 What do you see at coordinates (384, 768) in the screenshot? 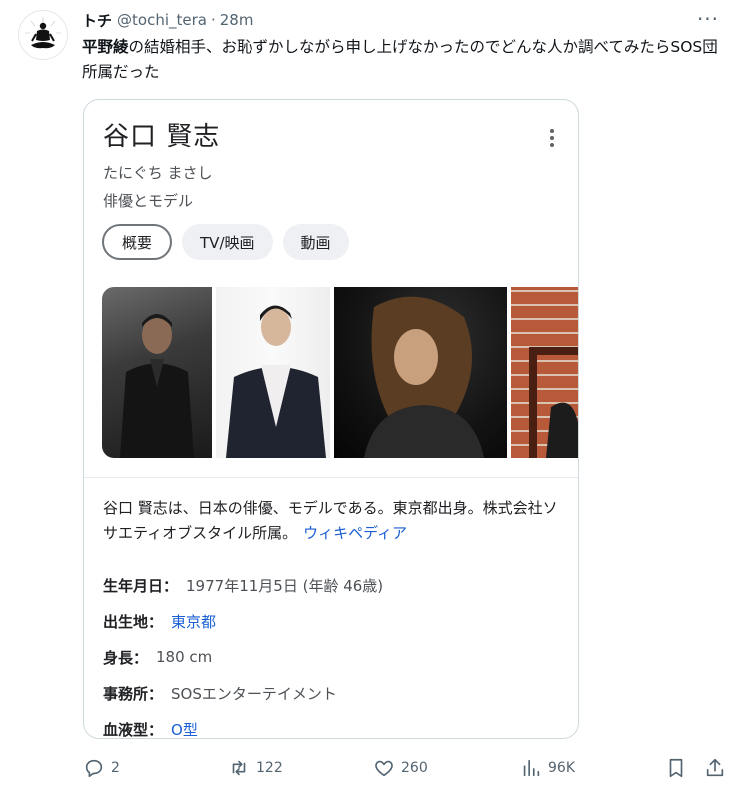
I see `heart-icon` at bounding box center [384, 768].